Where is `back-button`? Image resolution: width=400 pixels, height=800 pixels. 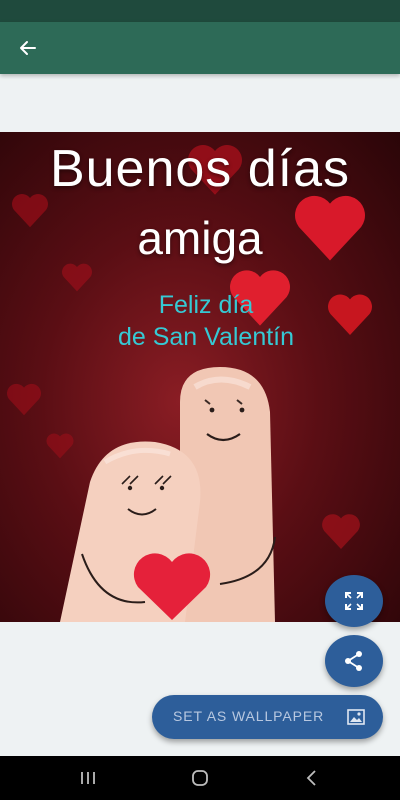
back-button is located at coordinates (28, 48).